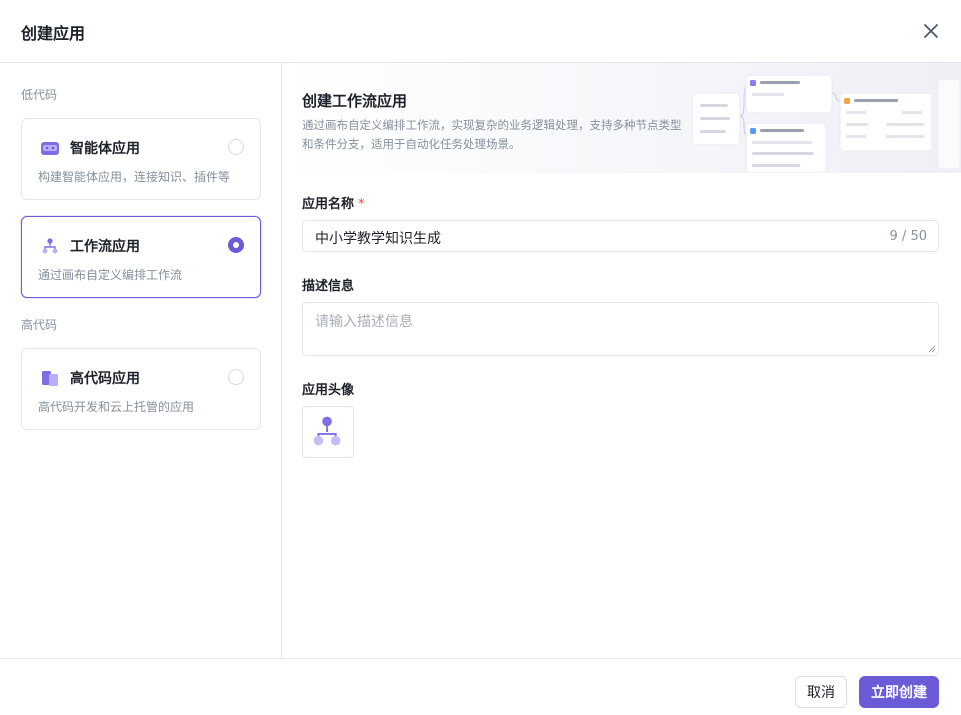 The image size is (961, 715). Describe the element at coordinates (39, 95) in the screenshot. I see `low-code-group-label: 低代码` at that location.